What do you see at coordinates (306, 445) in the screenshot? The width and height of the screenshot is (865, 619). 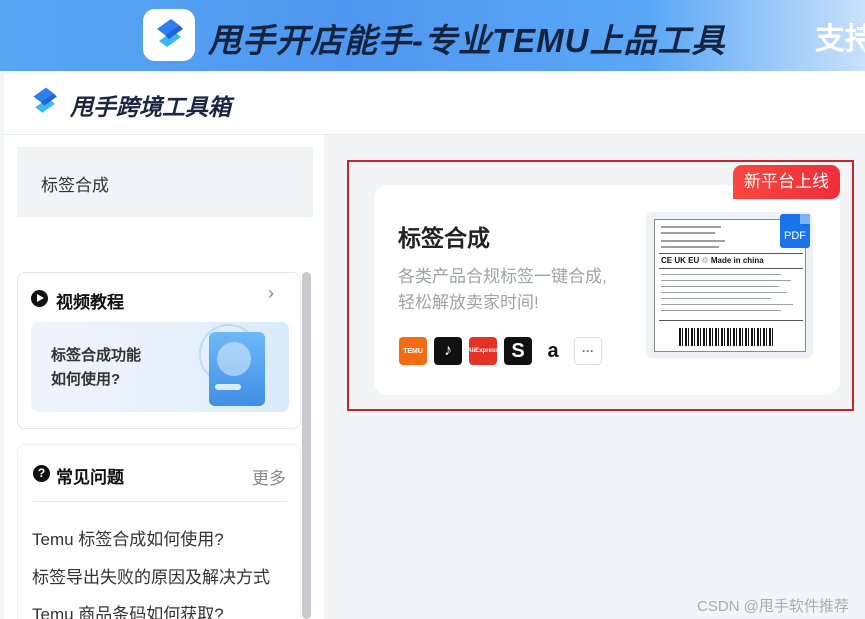 I see `sidebar-scrollbar` at bounding box center [306, 445].